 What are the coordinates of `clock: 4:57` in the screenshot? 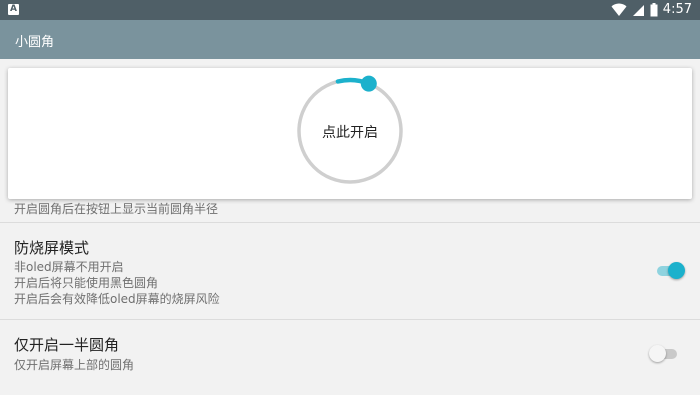 It's located at (677, 9).